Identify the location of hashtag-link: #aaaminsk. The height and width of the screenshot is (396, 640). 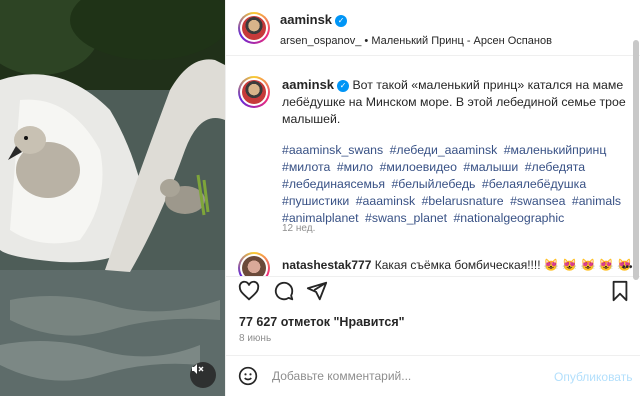
(385, 201).